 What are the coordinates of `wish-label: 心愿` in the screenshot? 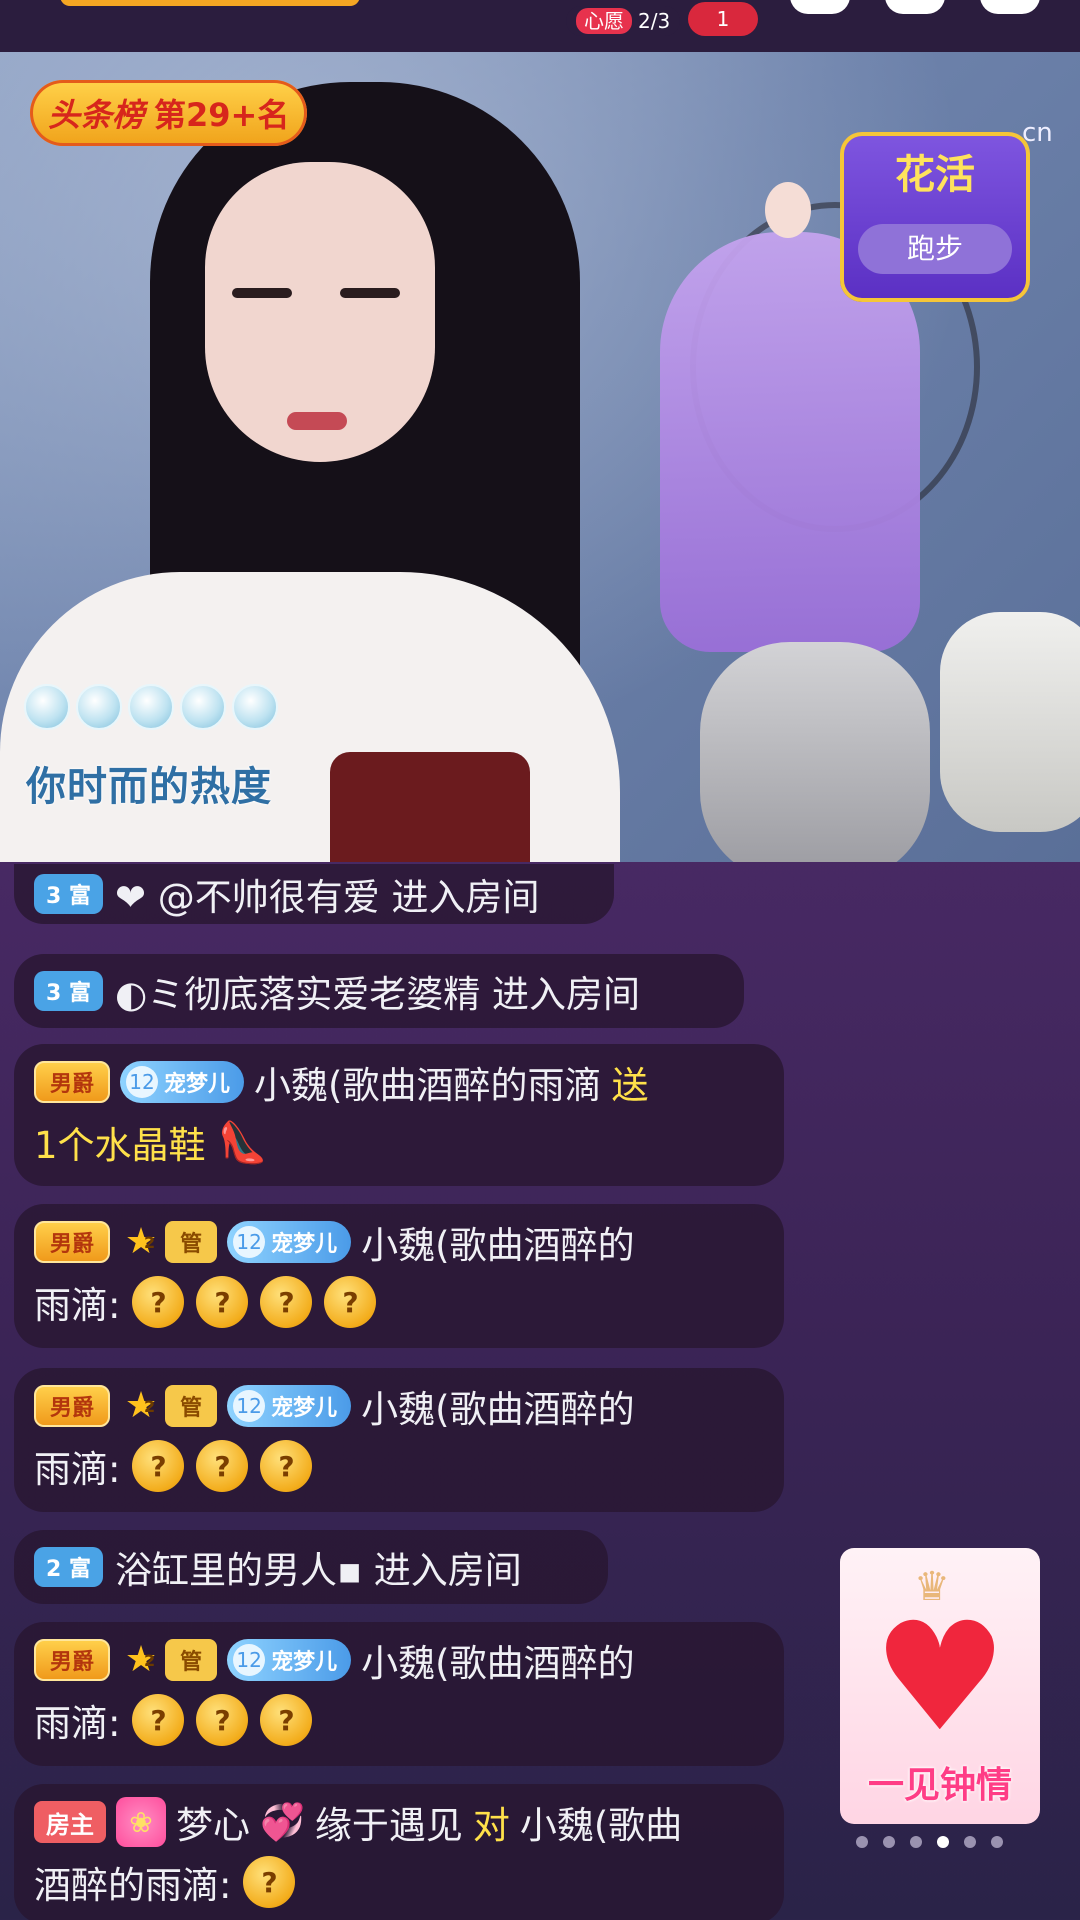 It's located at (604, 21).